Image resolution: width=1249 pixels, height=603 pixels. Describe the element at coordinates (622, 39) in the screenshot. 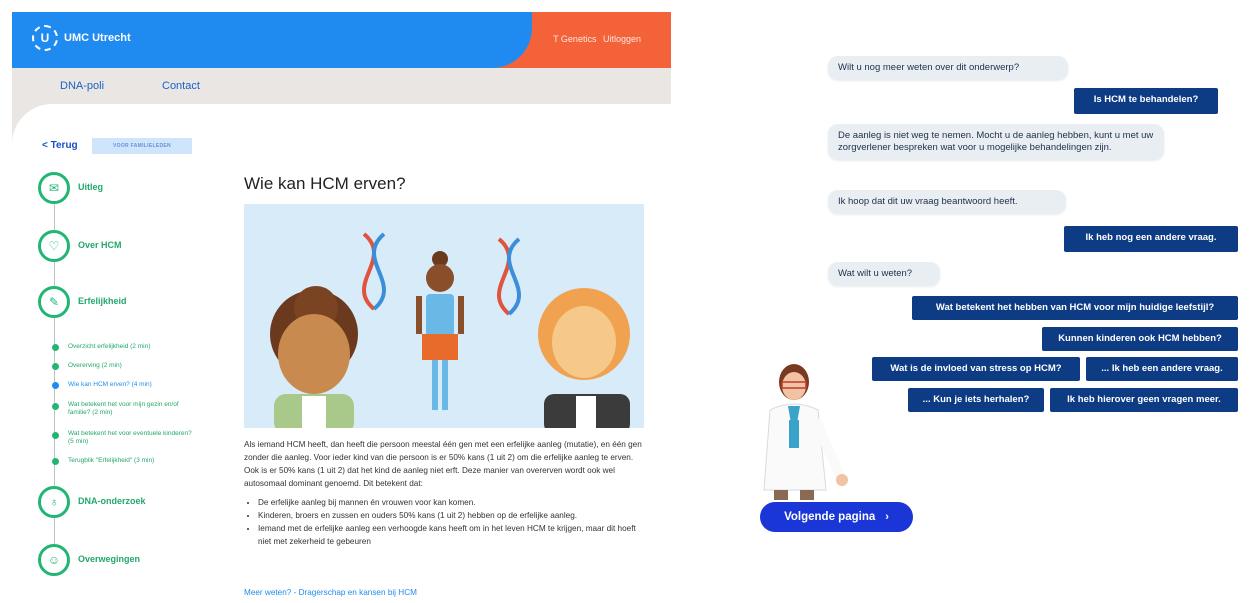

I see `logout-link: Uitloggen` at that location.